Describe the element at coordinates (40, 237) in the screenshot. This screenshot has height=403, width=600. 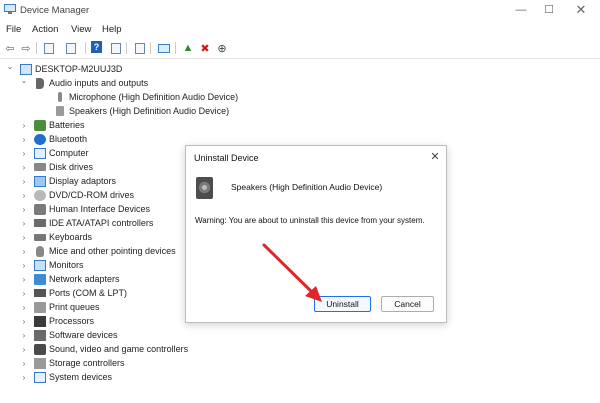
I see `keyboard-icon` at that location.